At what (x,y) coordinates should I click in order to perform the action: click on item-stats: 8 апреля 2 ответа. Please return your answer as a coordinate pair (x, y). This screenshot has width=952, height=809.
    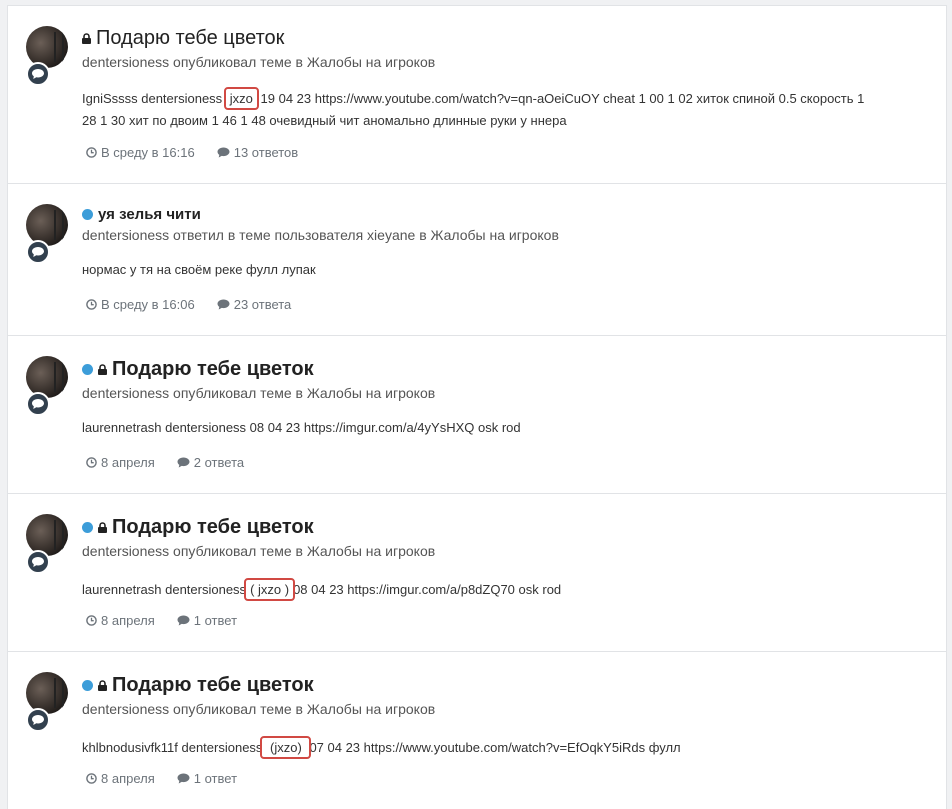
    Looking at the image, I should click on (176, 462).